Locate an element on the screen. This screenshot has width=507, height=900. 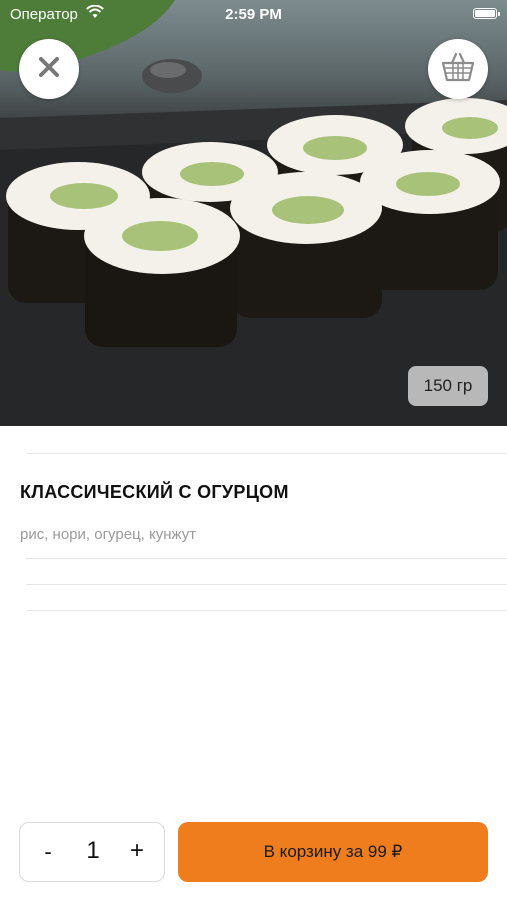
add-to-cart-button: В корзину за 99 ₽ is located at coordinates (333, 852).